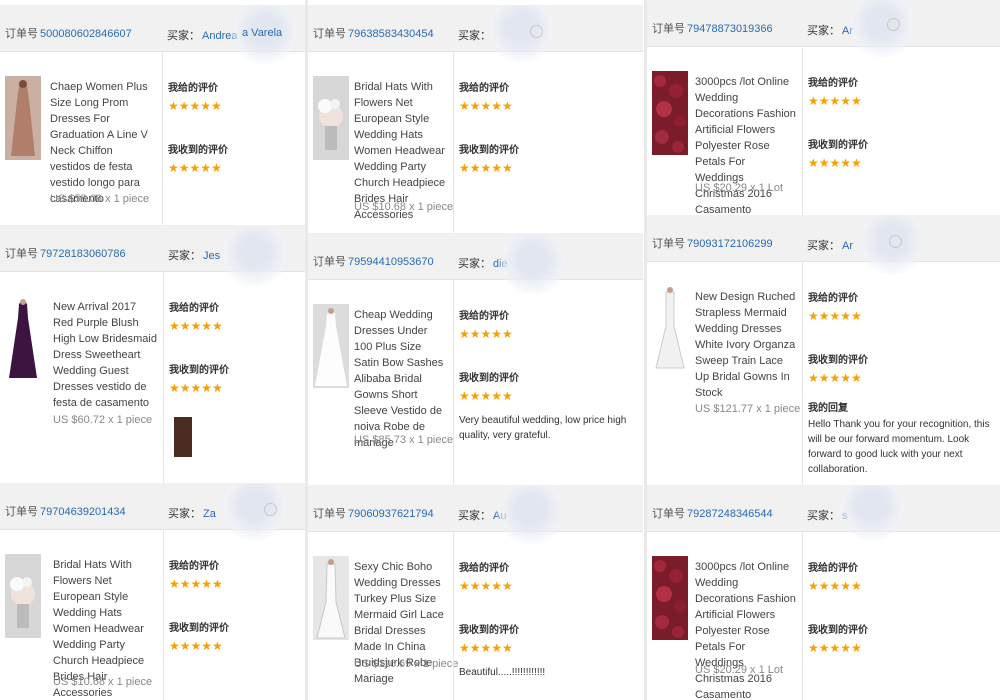 The image size is (1000, 700). I want to click on order-number-link: 79728183060786, so click(83, 254).